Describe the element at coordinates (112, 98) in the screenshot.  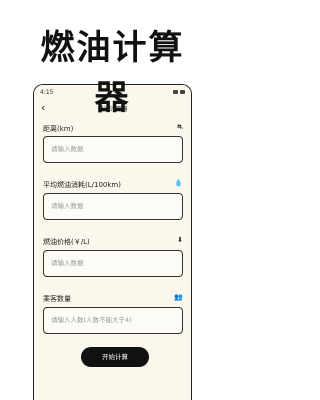
I see `promo-title-line2: 器` at that location.